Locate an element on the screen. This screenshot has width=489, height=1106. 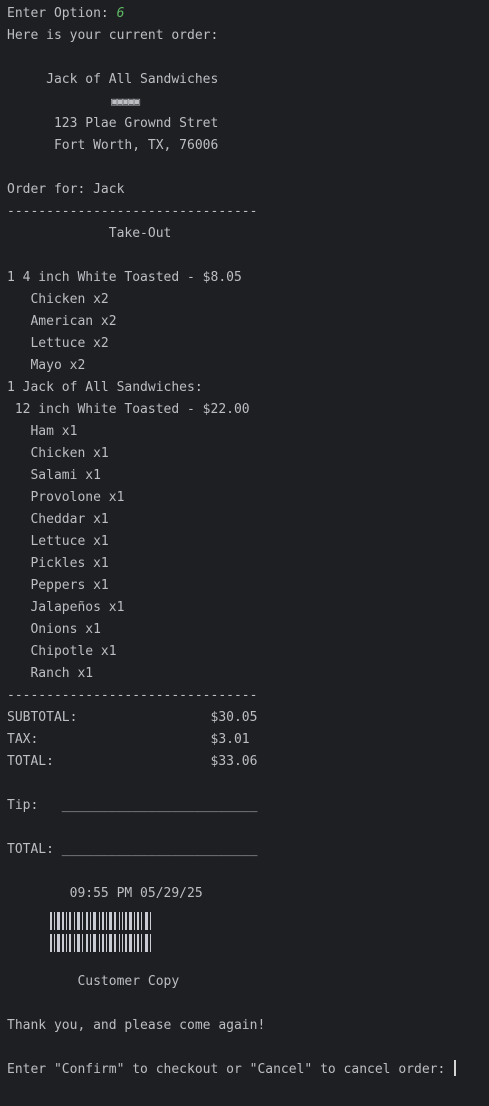
topping-line: Provolone x1 is located at coordinates (66, 497).